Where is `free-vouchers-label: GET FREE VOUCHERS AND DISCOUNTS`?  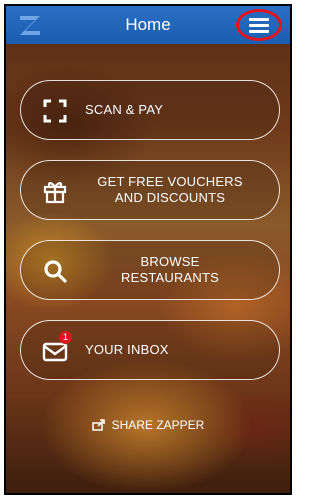 free-vouchers-label: GET FREE VOUCHERS AND DISCOUNTS is located at coordinates (170, 190).